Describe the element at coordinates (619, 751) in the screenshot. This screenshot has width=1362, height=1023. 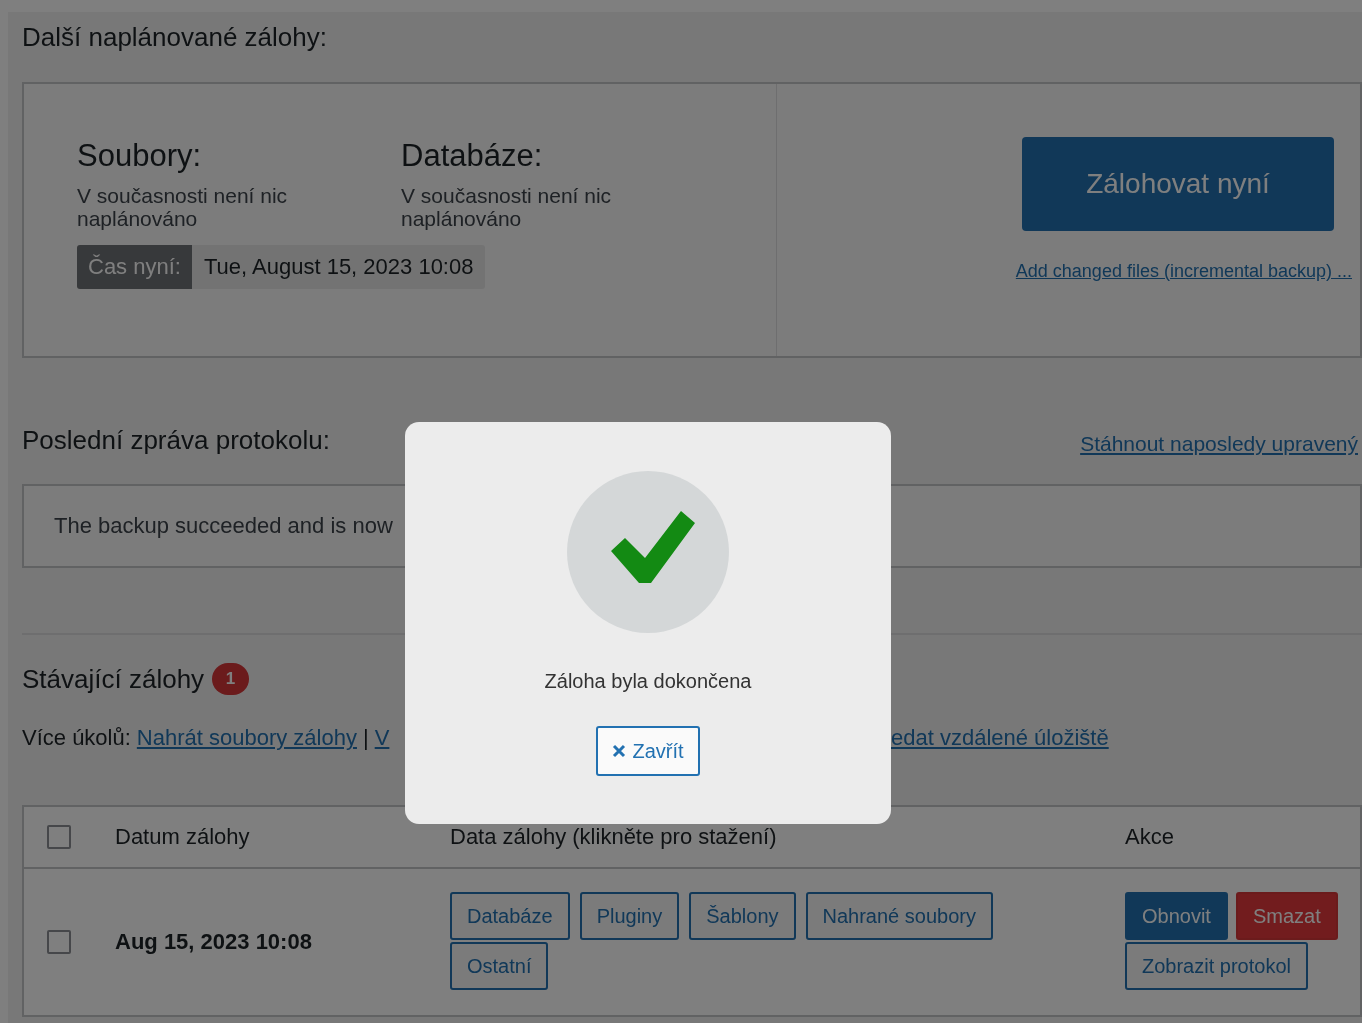
I see `close-icon` at that location.